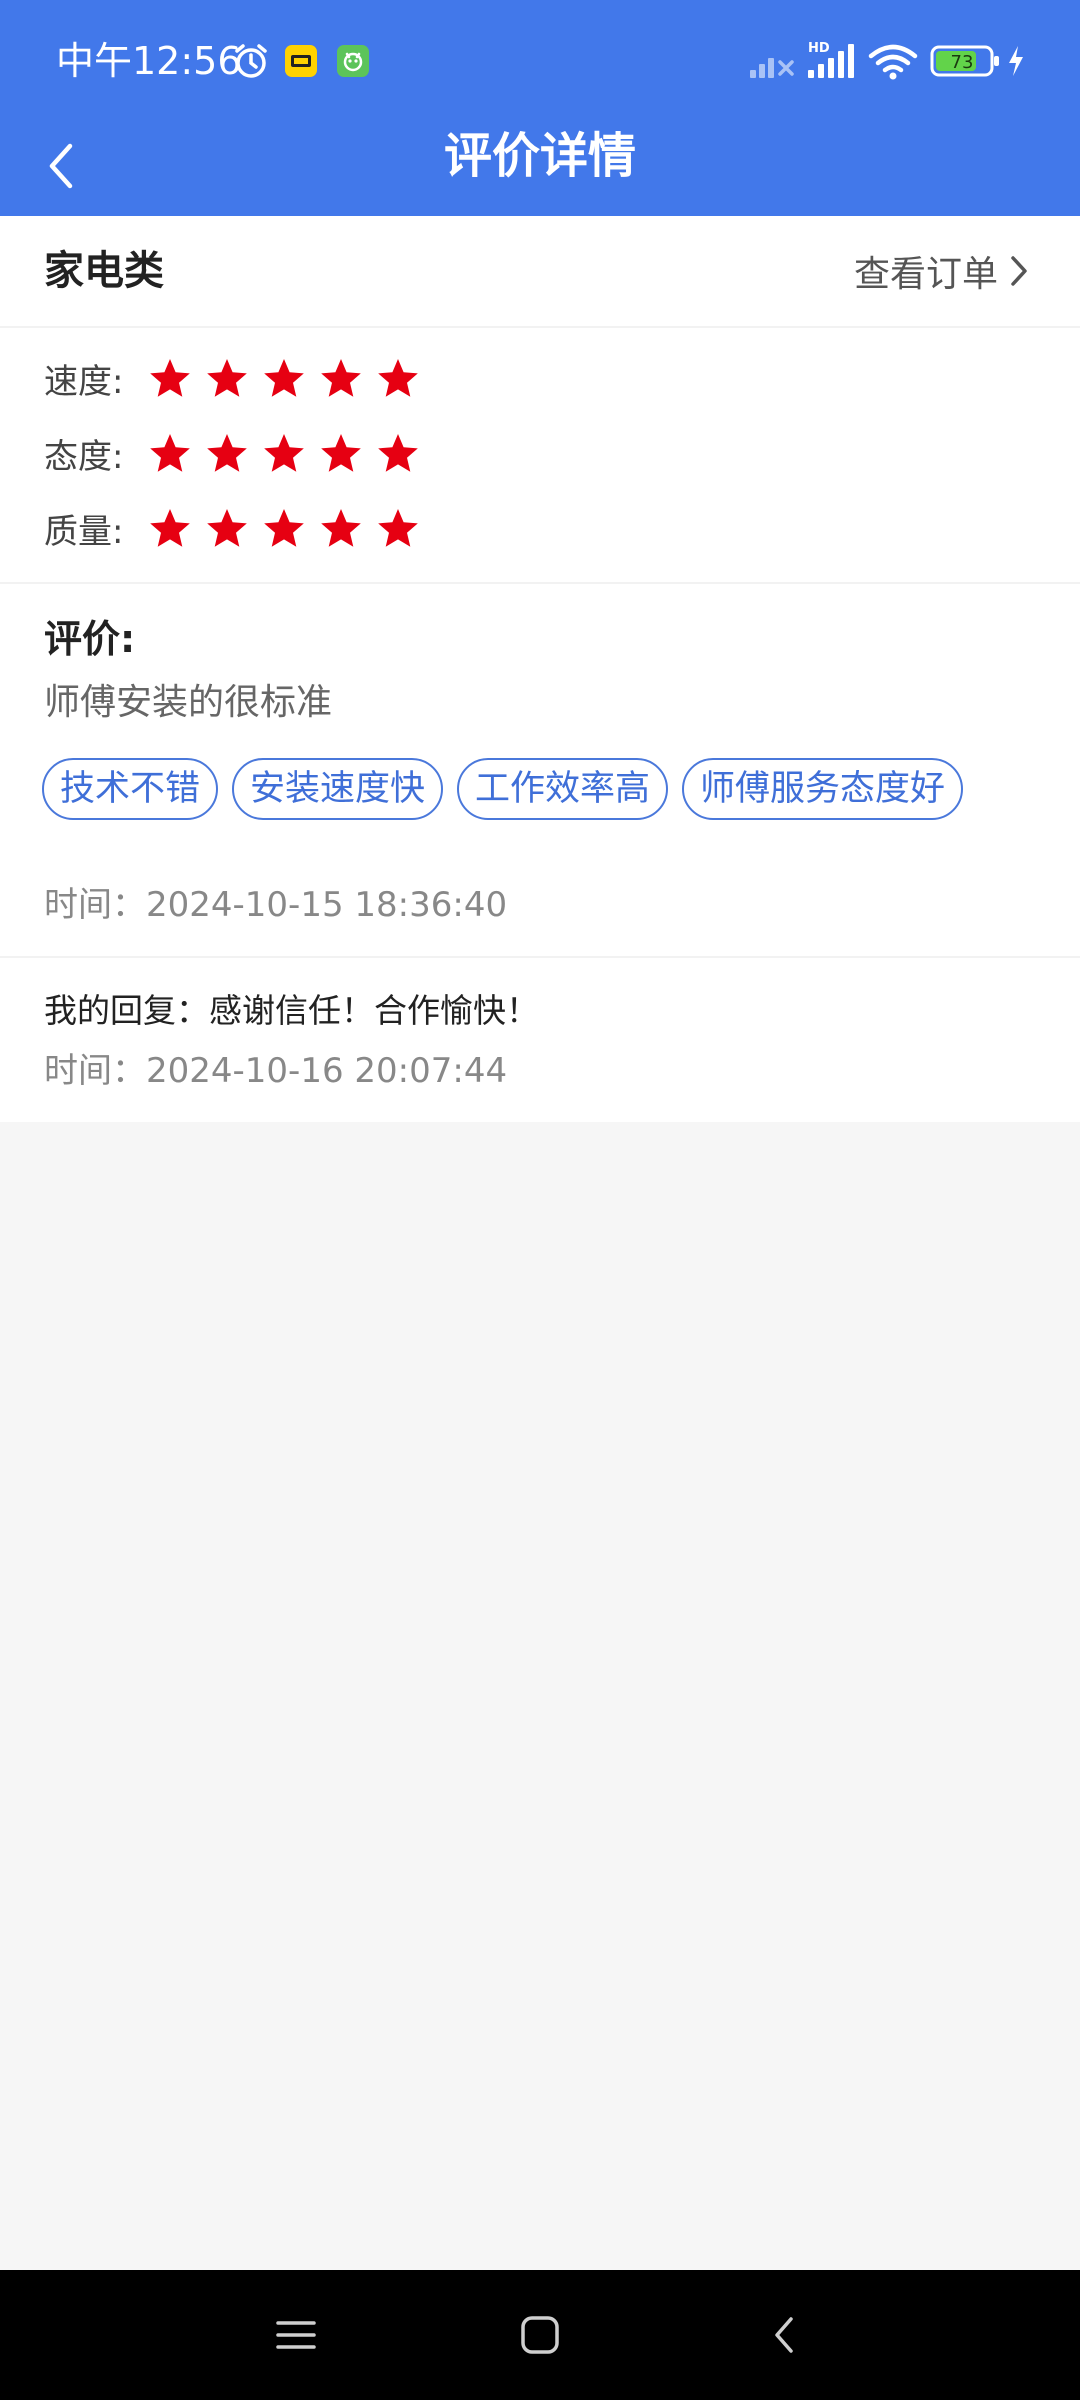 Image resolution: width=1080 pixels, height=2400 pixels. What do you see at coordinates (84, 531) in the screenshot?
I see `rating-label: 质量:` at bounding box center [84, 531].